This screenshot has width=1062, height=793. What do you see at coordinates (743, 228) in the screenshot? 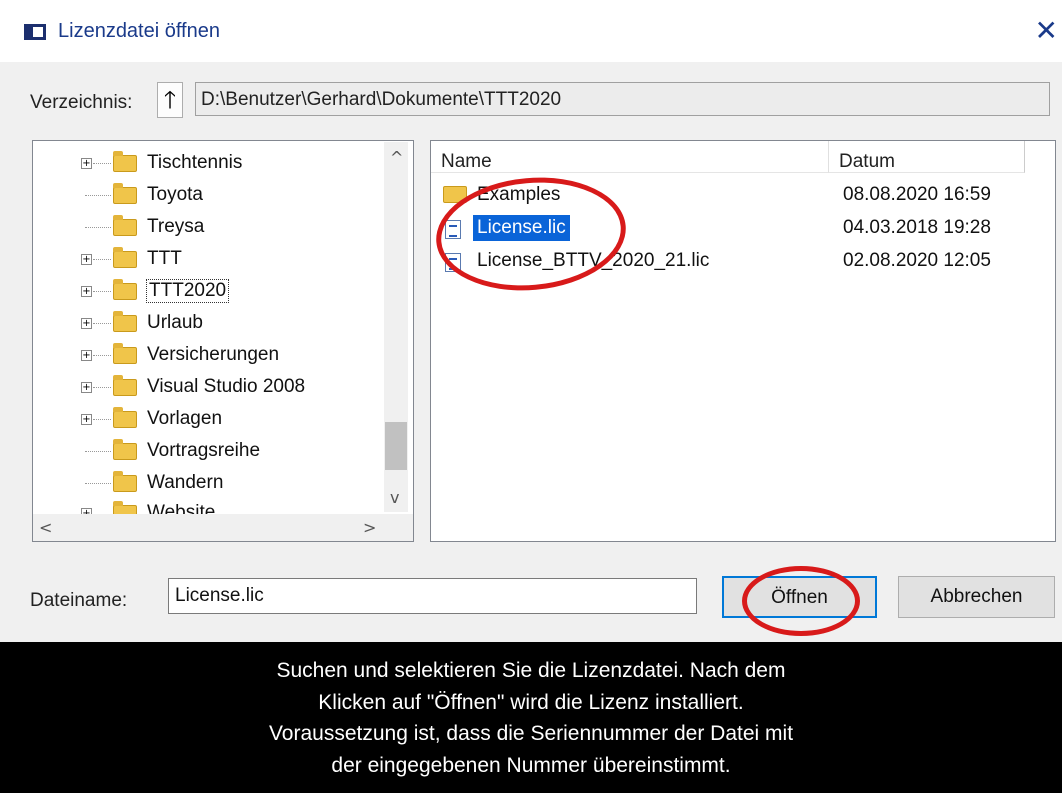
I see `file-row-selected: License.lic 04.03.2018 19:28` at bounding box center [743, 228].